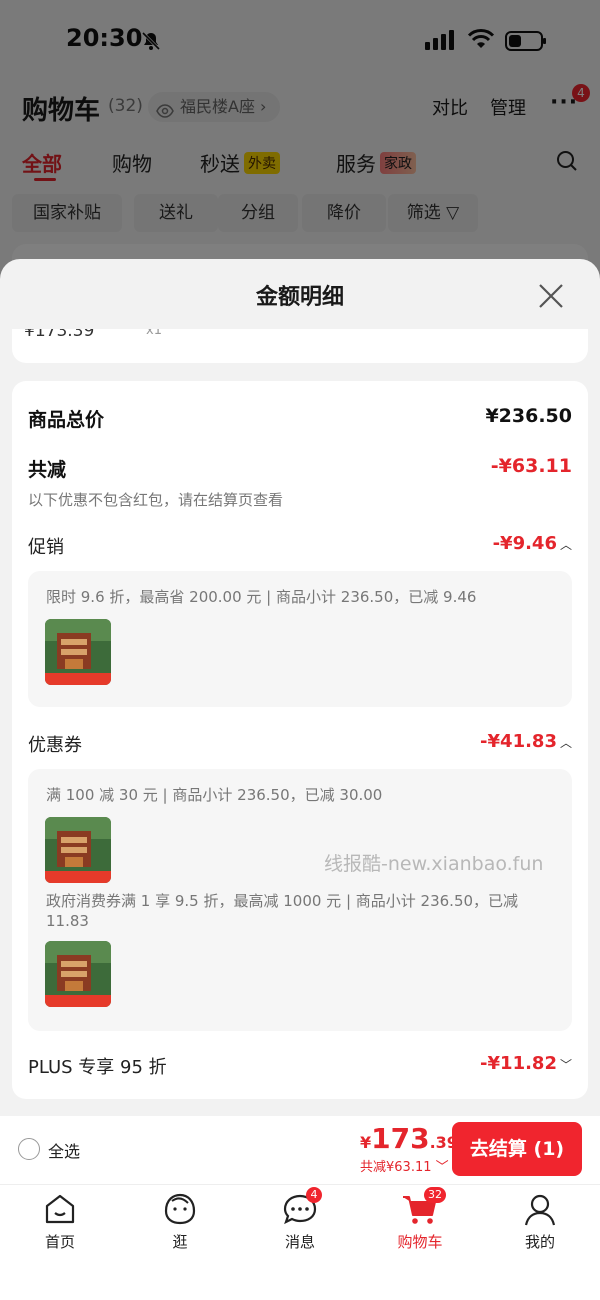 The image size is (600, 1300). Describe the element at coordinates (97, 1067) in the screenshot. I see `plus-label: PLUS 专享 95 折` at that location.